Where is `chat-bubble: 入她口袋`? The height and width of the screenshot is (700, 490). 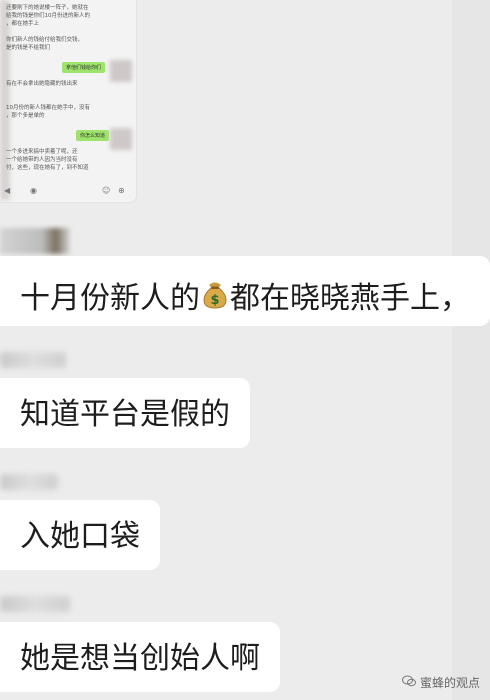
chat-bubble: 入她口袋 is located at coordinates (80, 535).